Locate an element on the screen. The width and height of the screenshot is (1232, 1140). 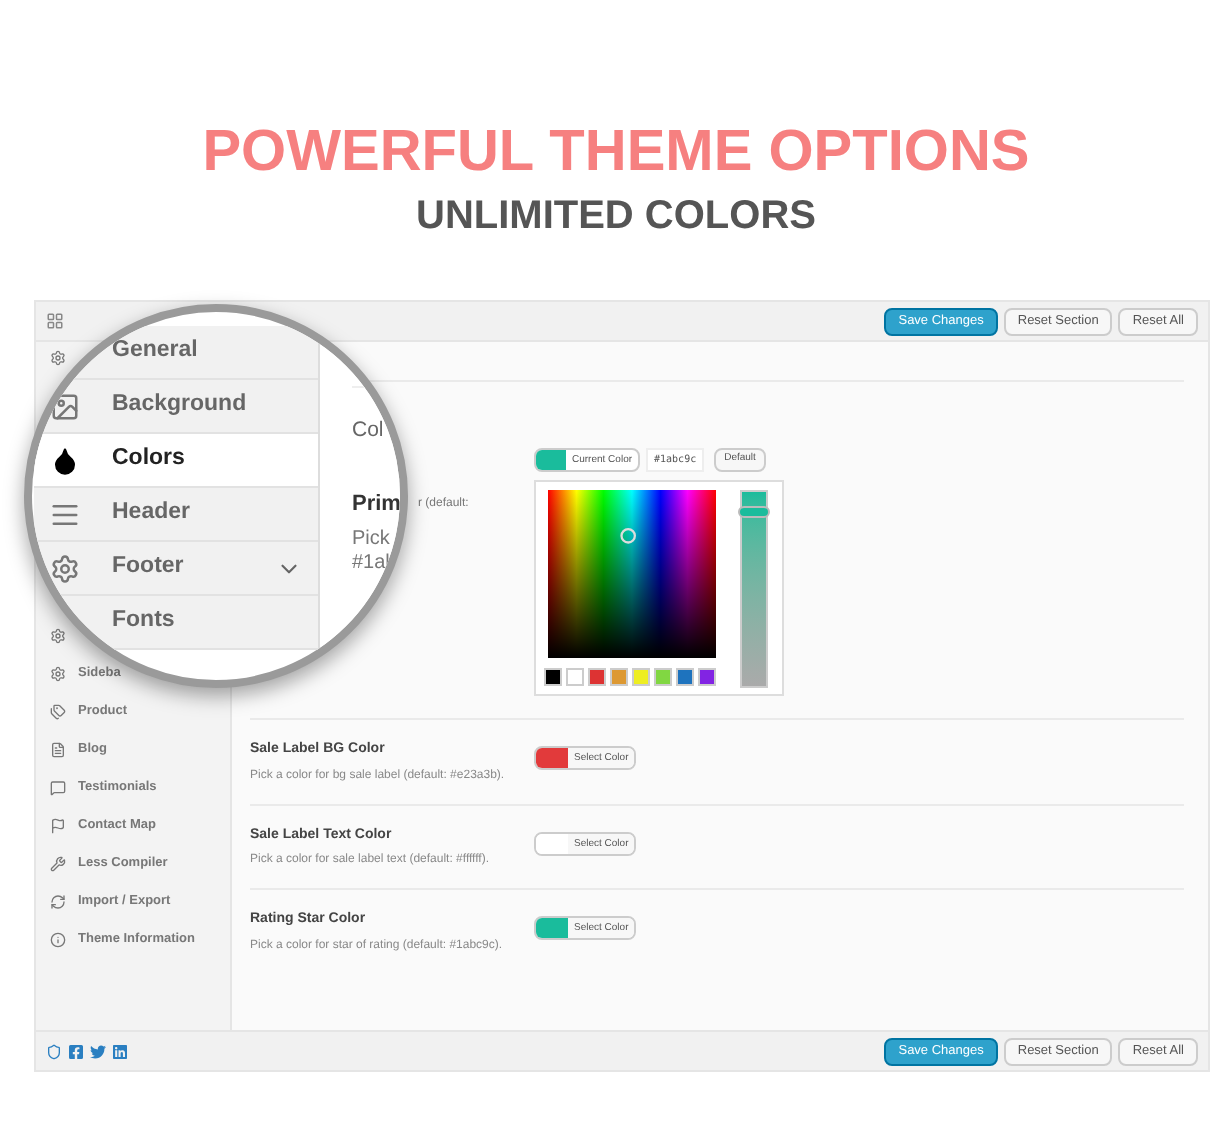
sidebar-item: Fonts is located at coordinates (176, 623).